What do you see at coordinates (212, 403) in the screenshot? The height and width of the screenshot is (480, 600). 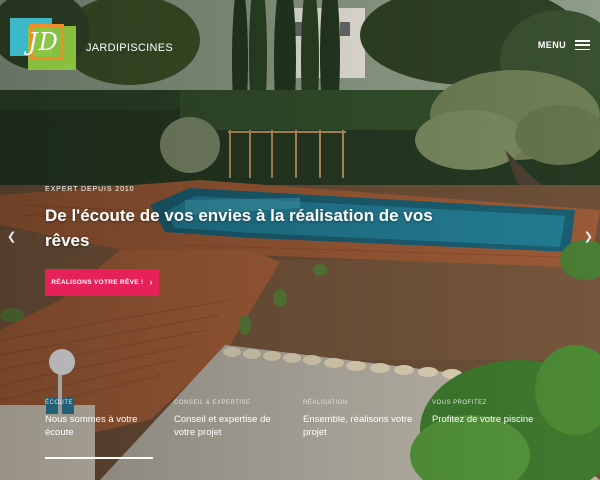 I see `step-label: CONSEIL & EXPERTISE` at bounding box center [212, 403].